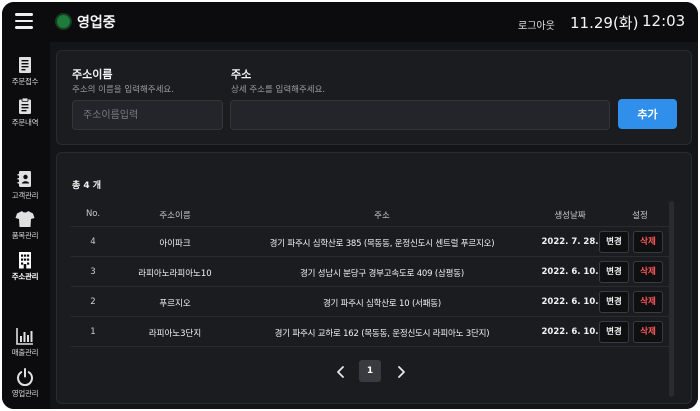 The height and width of the screenshot is (411, 700). What do you see at coordinates (24, 21) in the screenshot?
I see `menu-icon` at bounding box center [24, 21].